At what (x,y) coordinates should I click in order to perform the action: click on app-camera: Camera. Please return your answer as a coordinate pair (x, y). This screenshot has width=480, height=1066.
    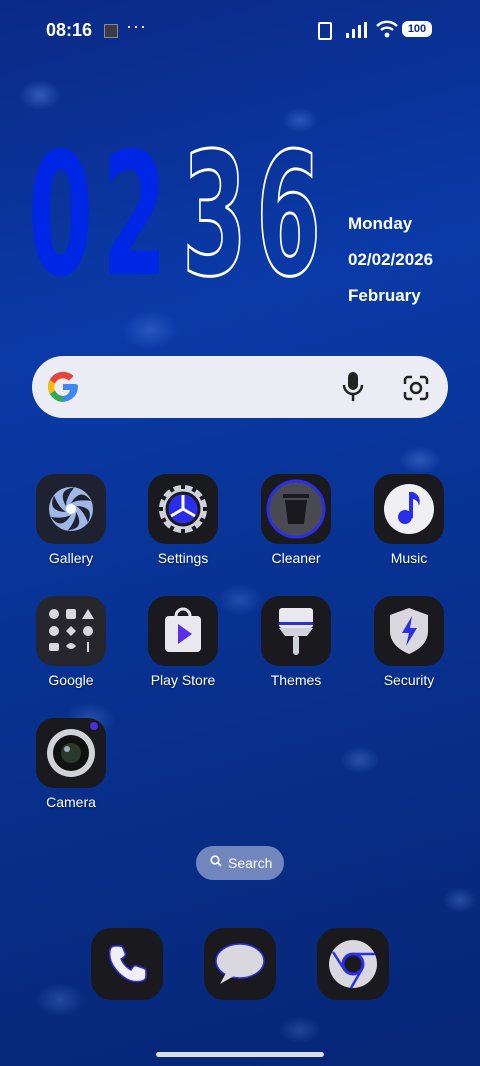
    Looking at the image, I should click on (71, 764).